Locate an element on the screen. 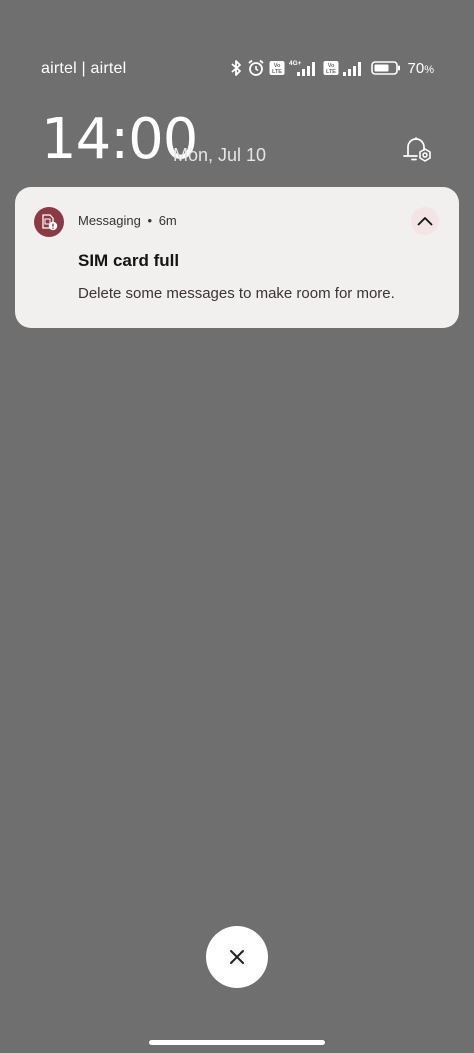 The image size is (474, 1053). notification-meta: Messaging • 6m is located at coordinates (127, 220).